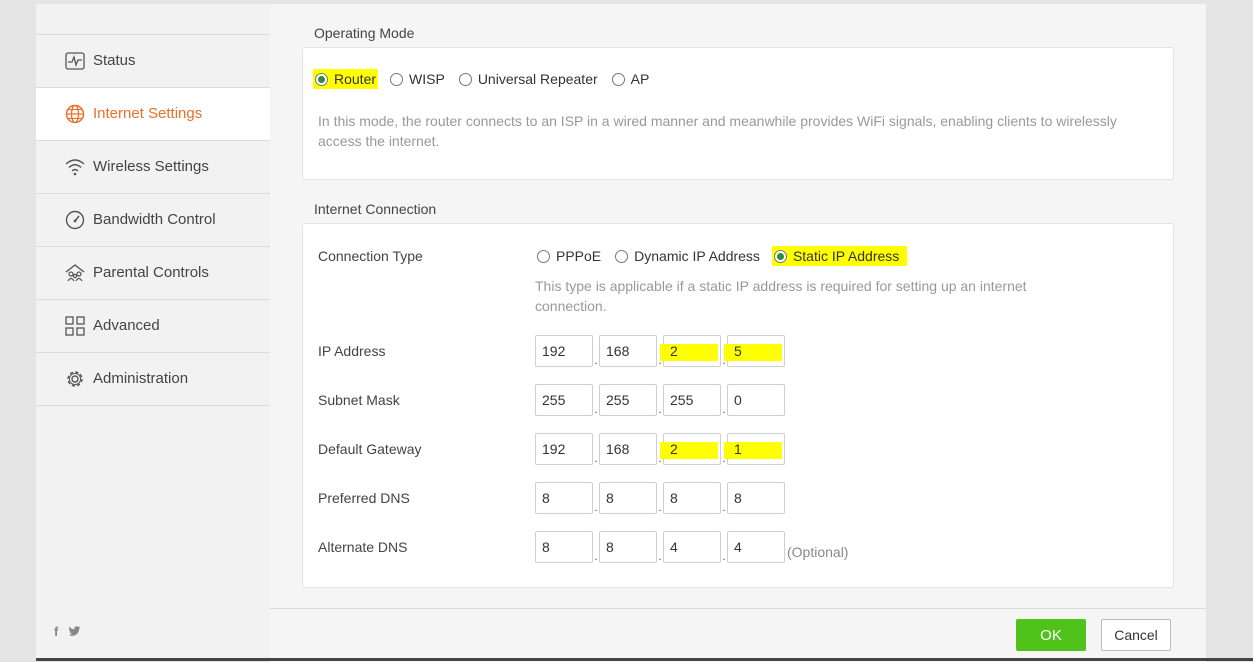  I want to click on radio-label: Dynamic IP Address, so click(697, 256).